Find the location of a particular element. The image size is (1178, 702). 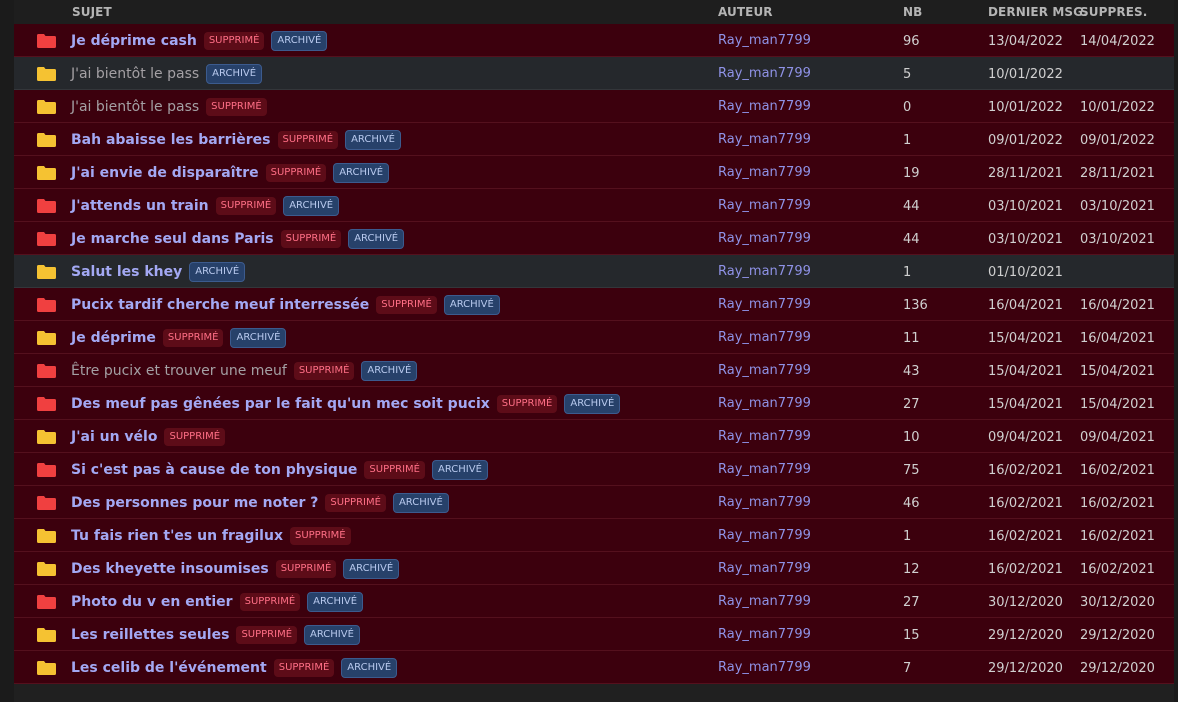

topic-title-link: J'ai envie de disparaître is located at coordinates (165, 173).